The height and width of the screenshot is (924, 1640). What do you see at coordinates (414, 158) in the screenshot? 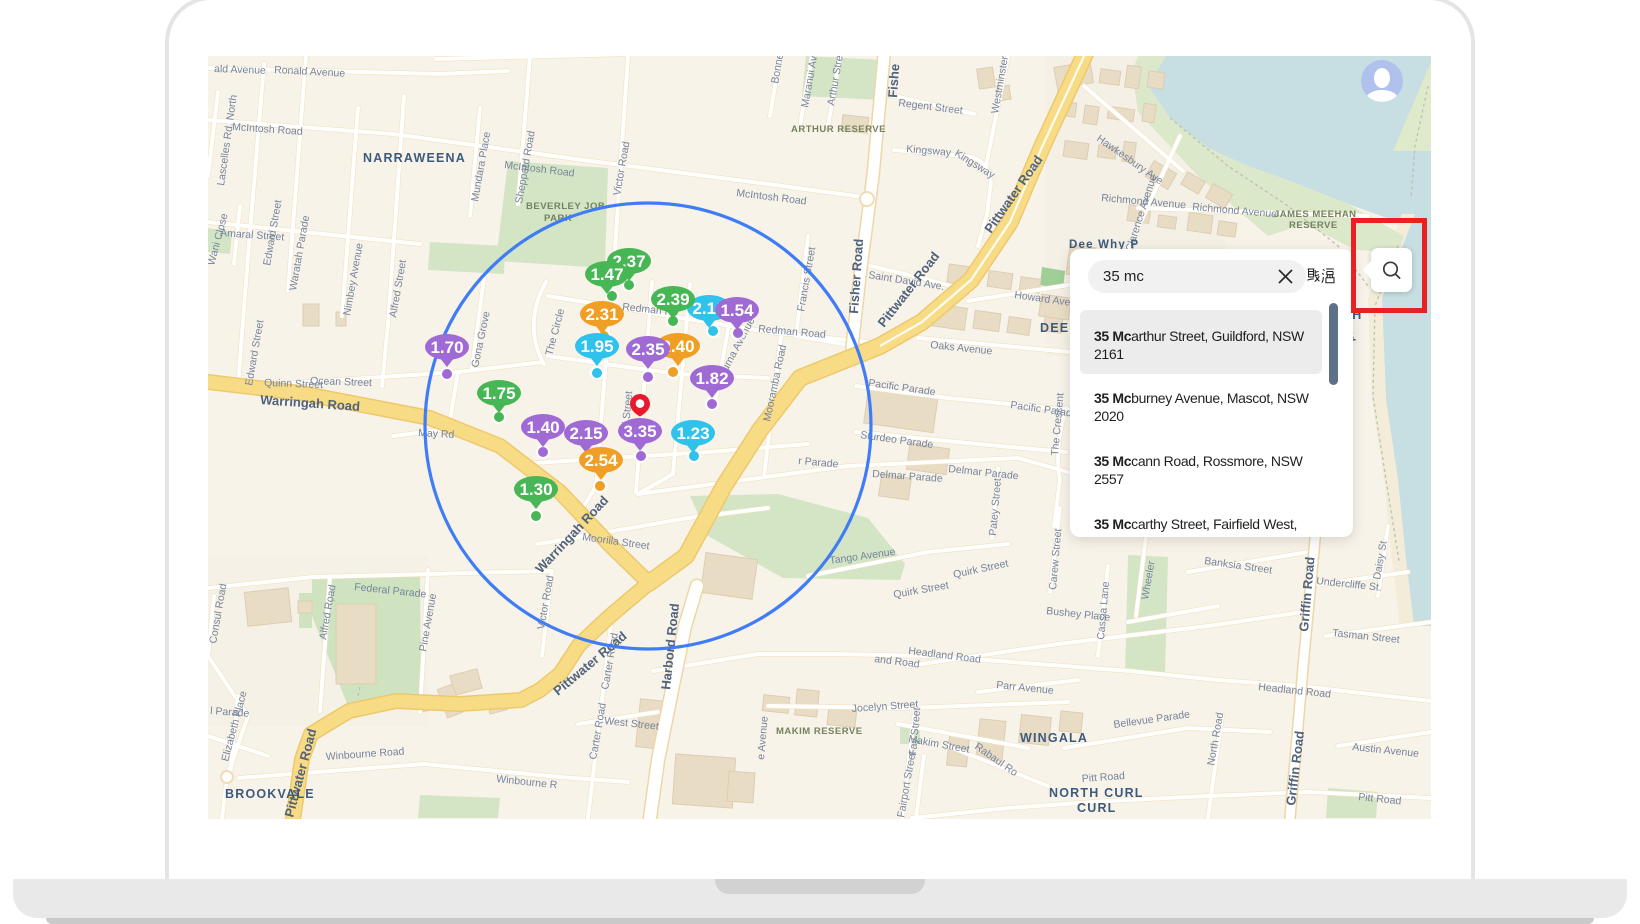
I see `svg-text: NARRAWEENA` at bounding box center [414, 158].